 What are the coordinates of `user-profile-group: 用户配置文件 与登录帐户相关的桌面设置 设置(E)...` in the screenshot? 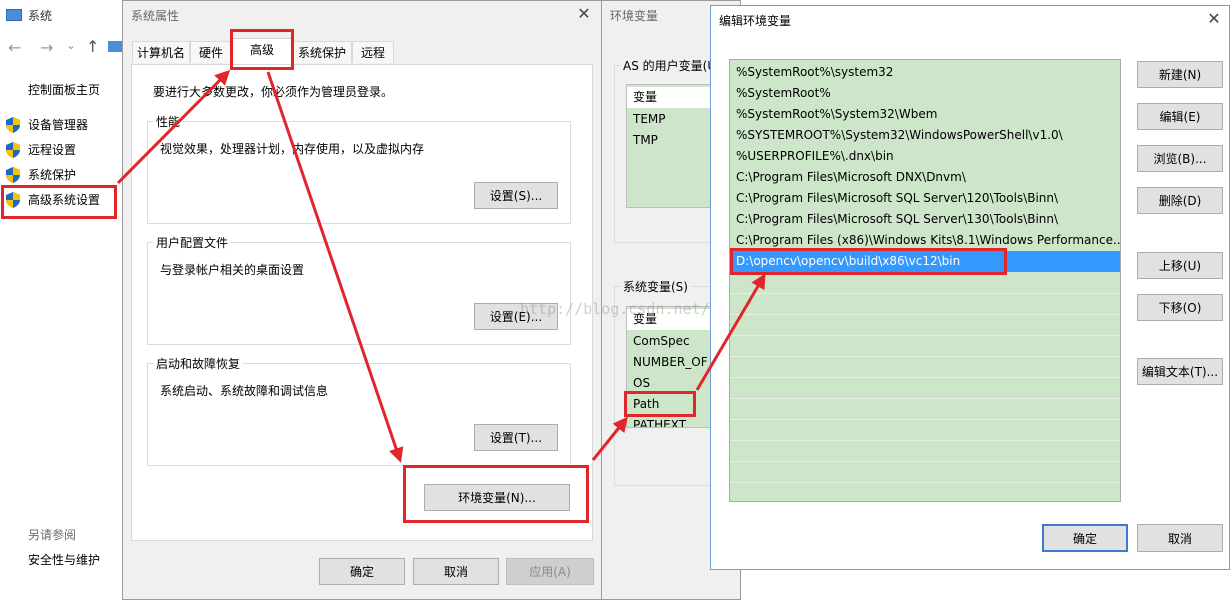 It's located at (359, 289).